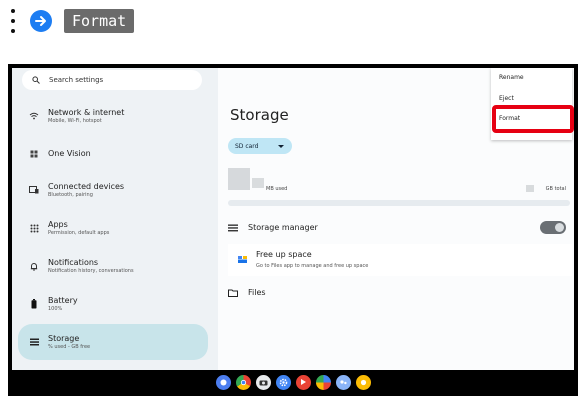 The height and width of the screenshot is (399, 580). What do you see at coordinates (73, 262) in the screenshot?
I see `sidebar-item-title: Notifications` at bounding box center [73, 262].